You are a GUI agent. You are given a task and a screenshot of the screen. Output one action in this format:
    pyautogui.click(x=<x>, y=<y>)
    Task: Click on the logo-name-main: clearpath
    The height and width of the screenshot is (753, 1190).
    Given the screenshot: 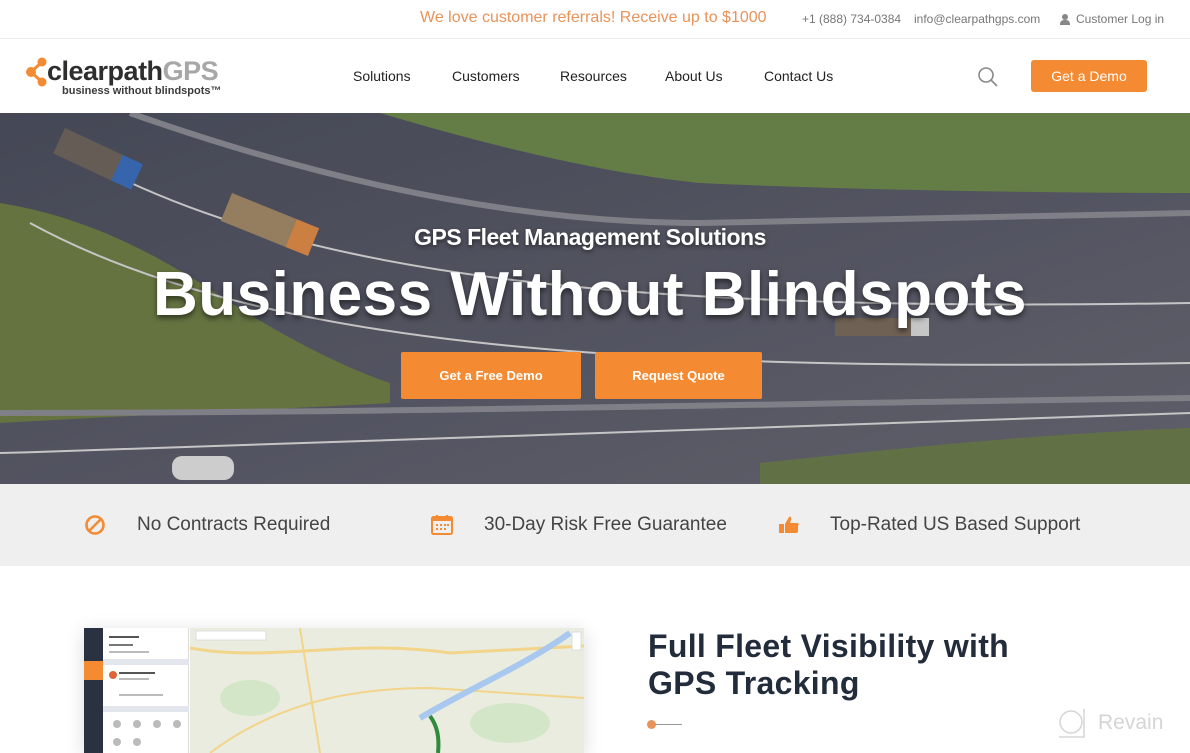 What is the action you would take?
    pyautogui.click(x=105, y=71)
    